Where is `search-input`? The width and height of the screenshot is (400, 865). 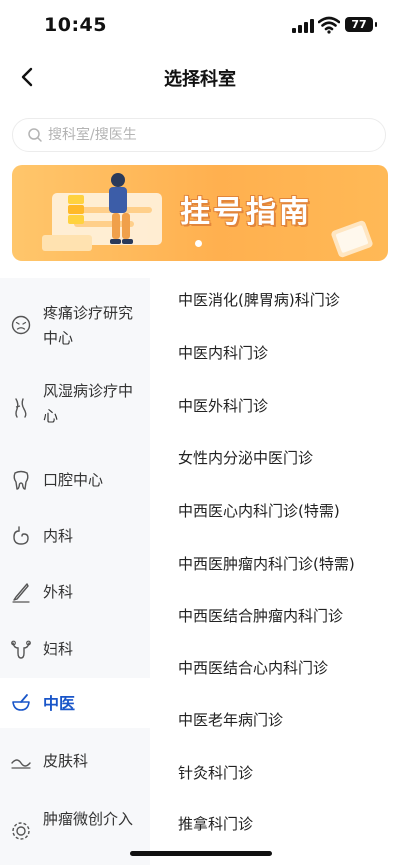 search-input is located at coordinates (198, 135).